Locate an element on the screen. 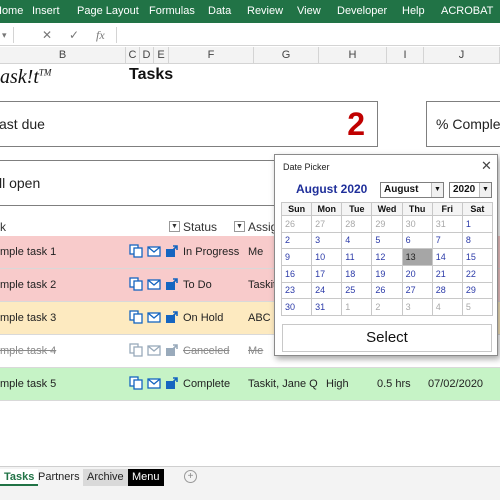 Image resolution: width=500 pixels, height=500 pixels. calendar-day: 10 is located at coordinates (327, 257).